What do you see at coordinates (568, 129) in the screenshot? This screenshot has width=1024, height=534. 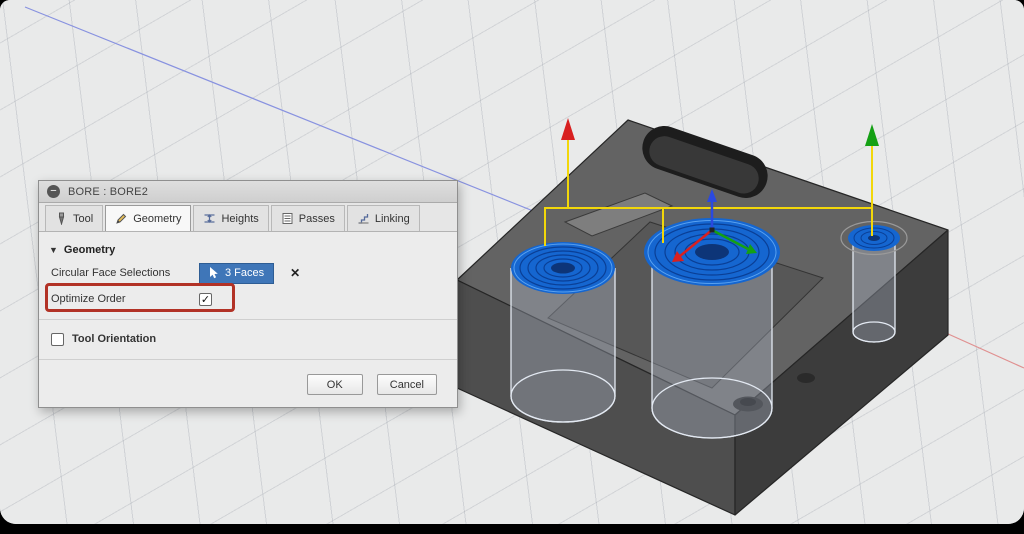 I see `red-arrowhead` at bounding box center [568, 129].